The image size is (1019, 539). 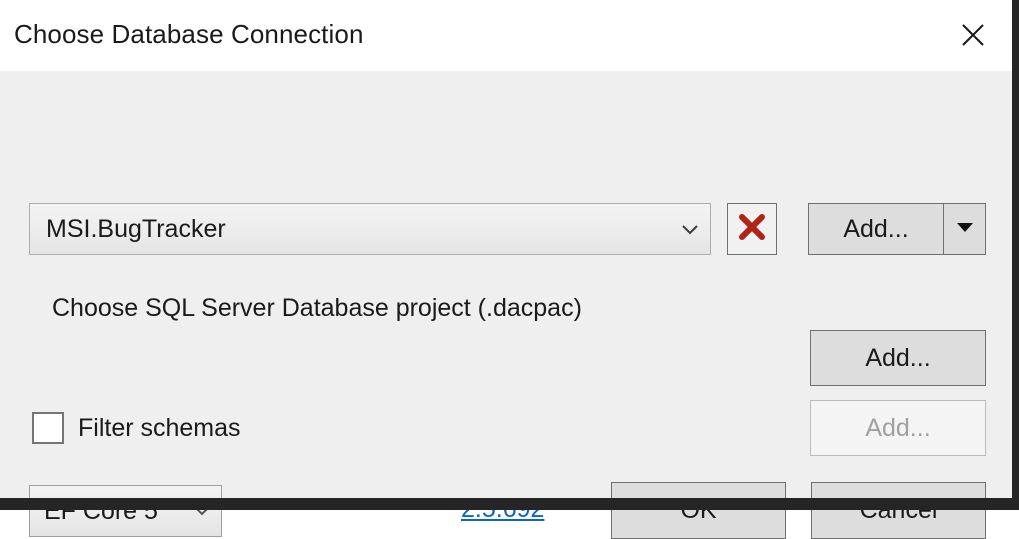 I want to click on title-bar: Choose Database Connection, so click(x=506, y=35).